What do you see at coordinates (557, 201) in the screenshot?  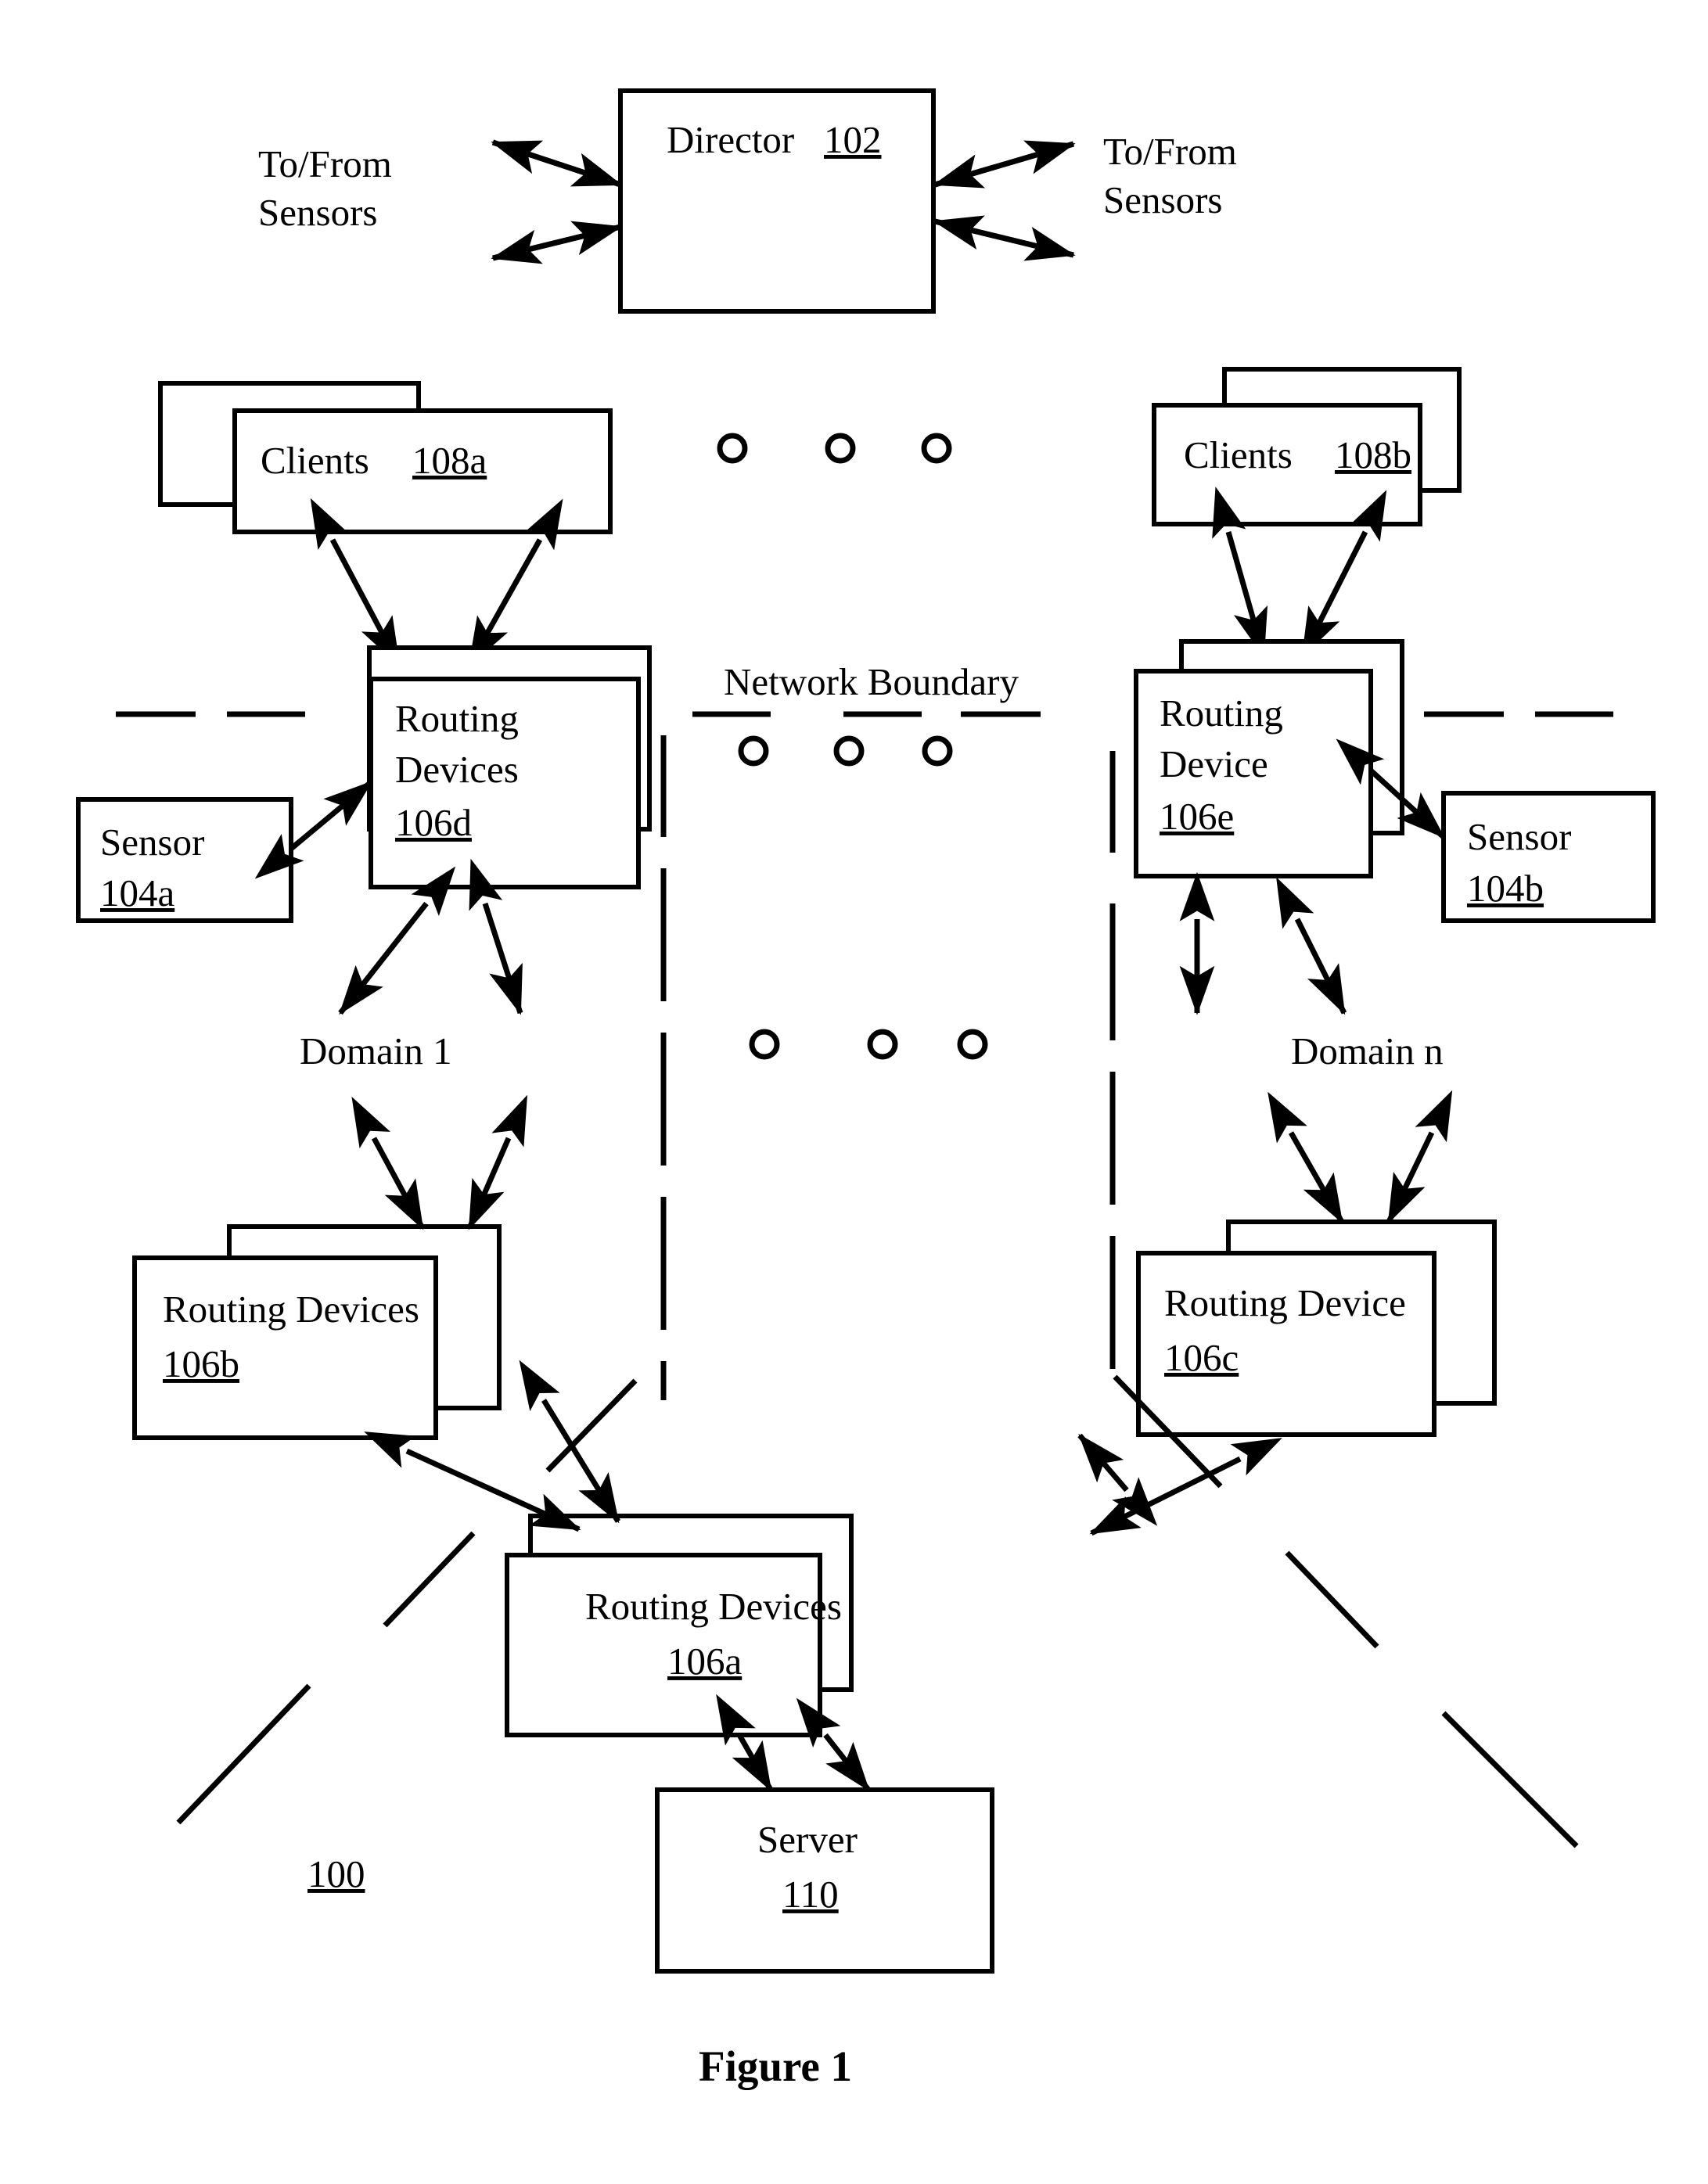 I see `director-left-arrows` at bounding box center [557, 201].